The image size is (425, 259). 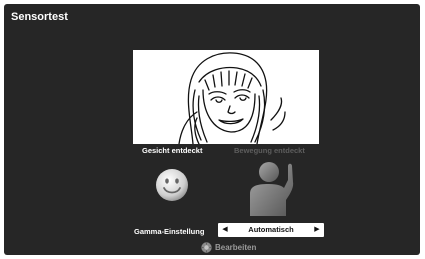 What do you see at coordinates (172, 150) in the screenshot?
I see `face-detected-status: Gesicht entdeckt` at bounding box center [172, 150].